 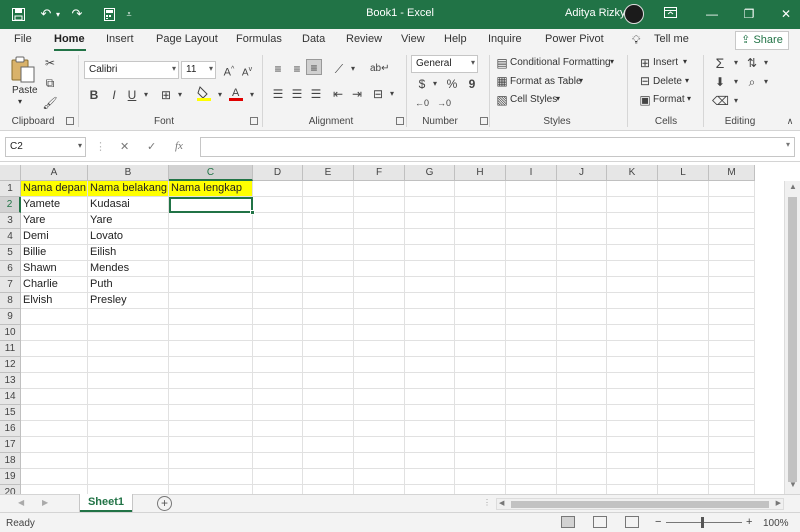 What do you see at coordinates (69, 39) in the screenshot?
I see `tab-home: Home` at bounding box center [69, 39].